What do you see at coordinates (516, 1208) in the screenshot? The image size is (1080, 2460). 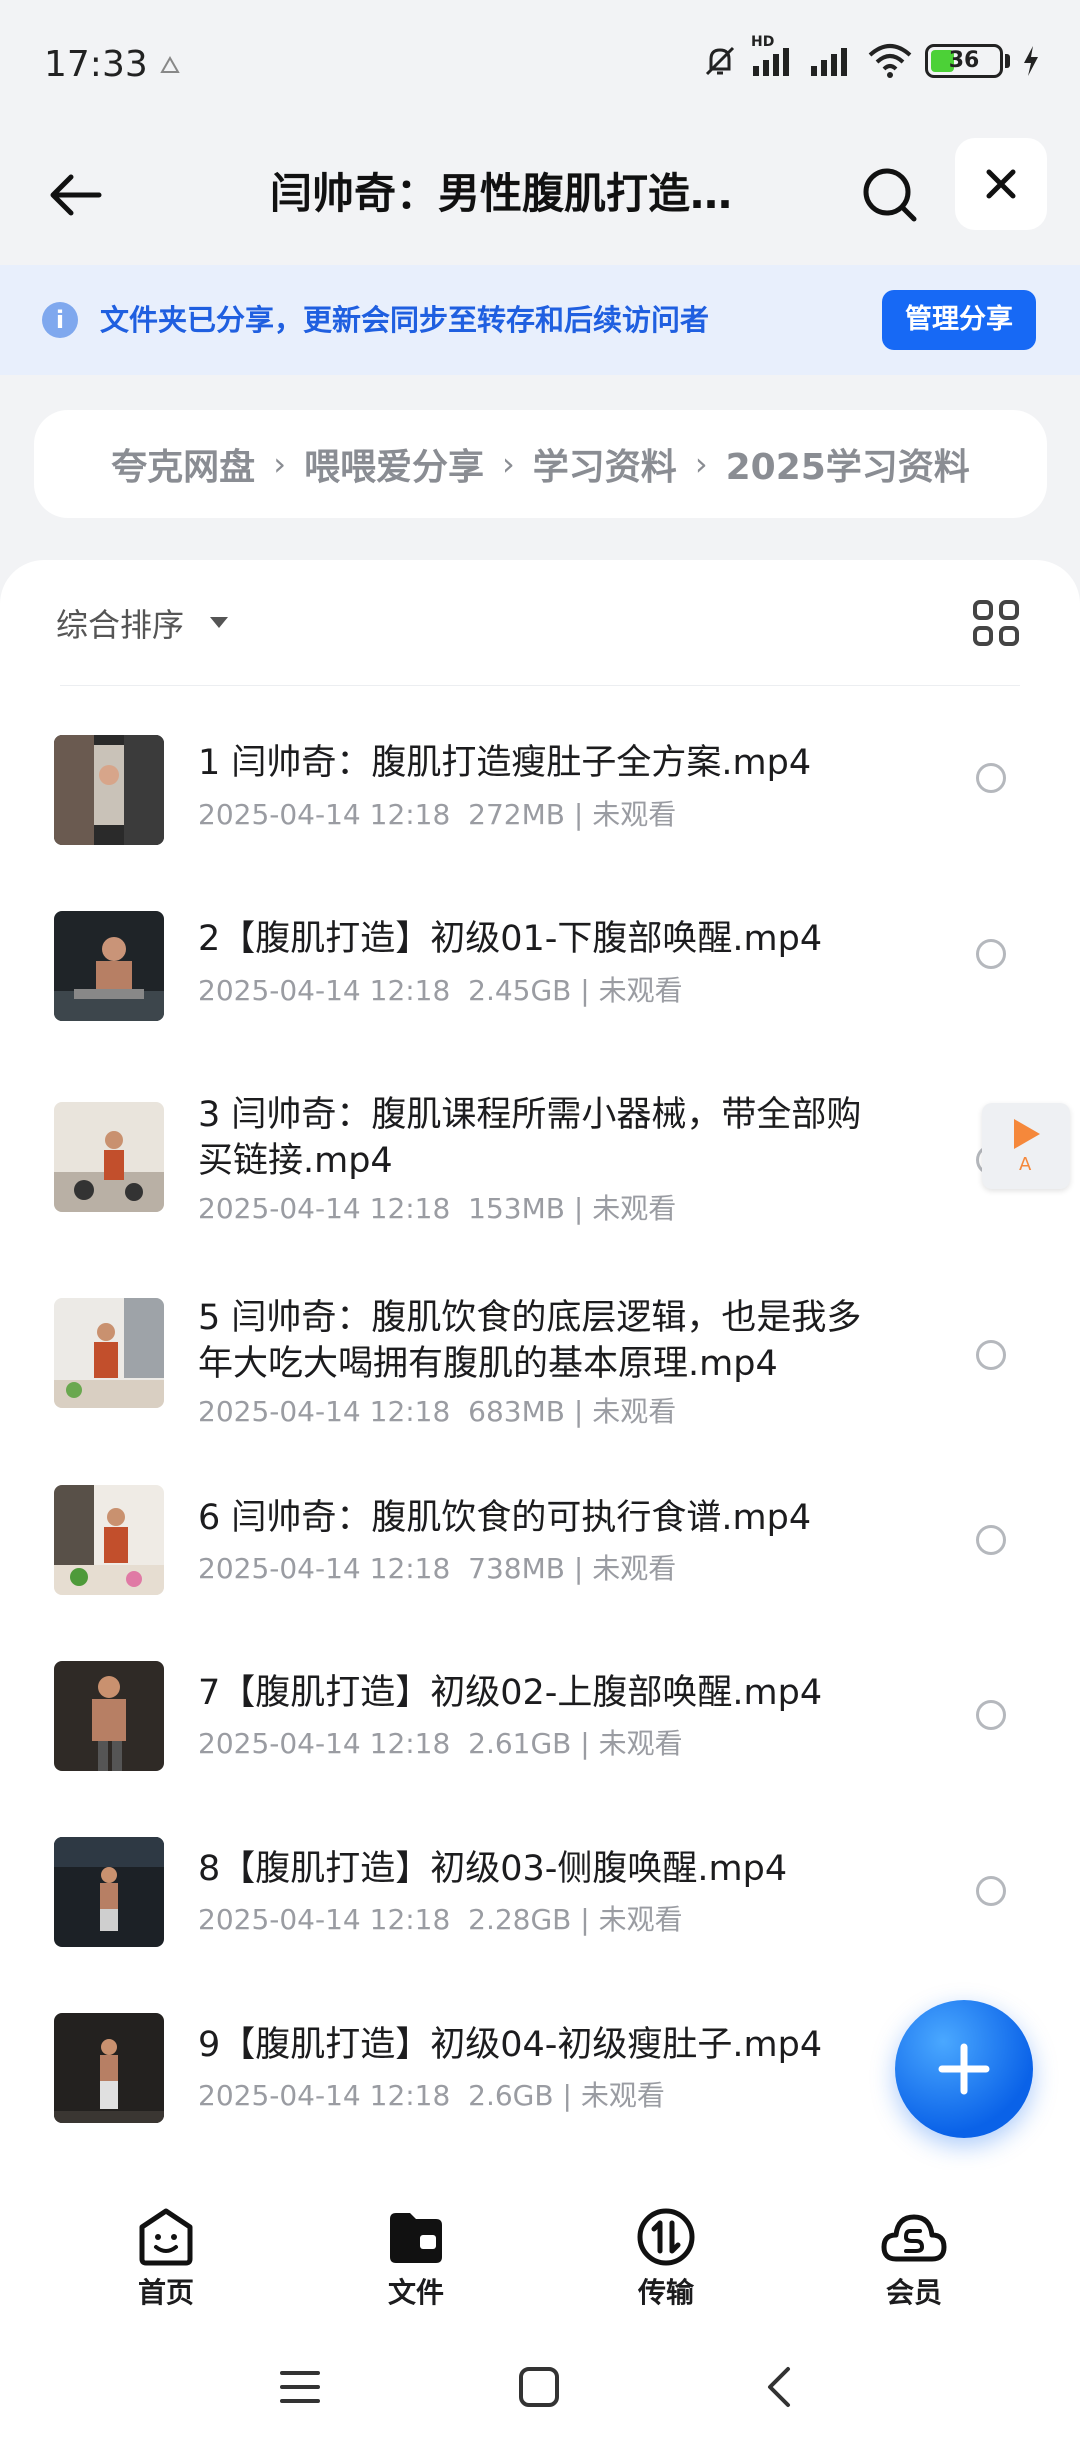 I see `file-size: 153MB` at bounding box center [516, 1208].